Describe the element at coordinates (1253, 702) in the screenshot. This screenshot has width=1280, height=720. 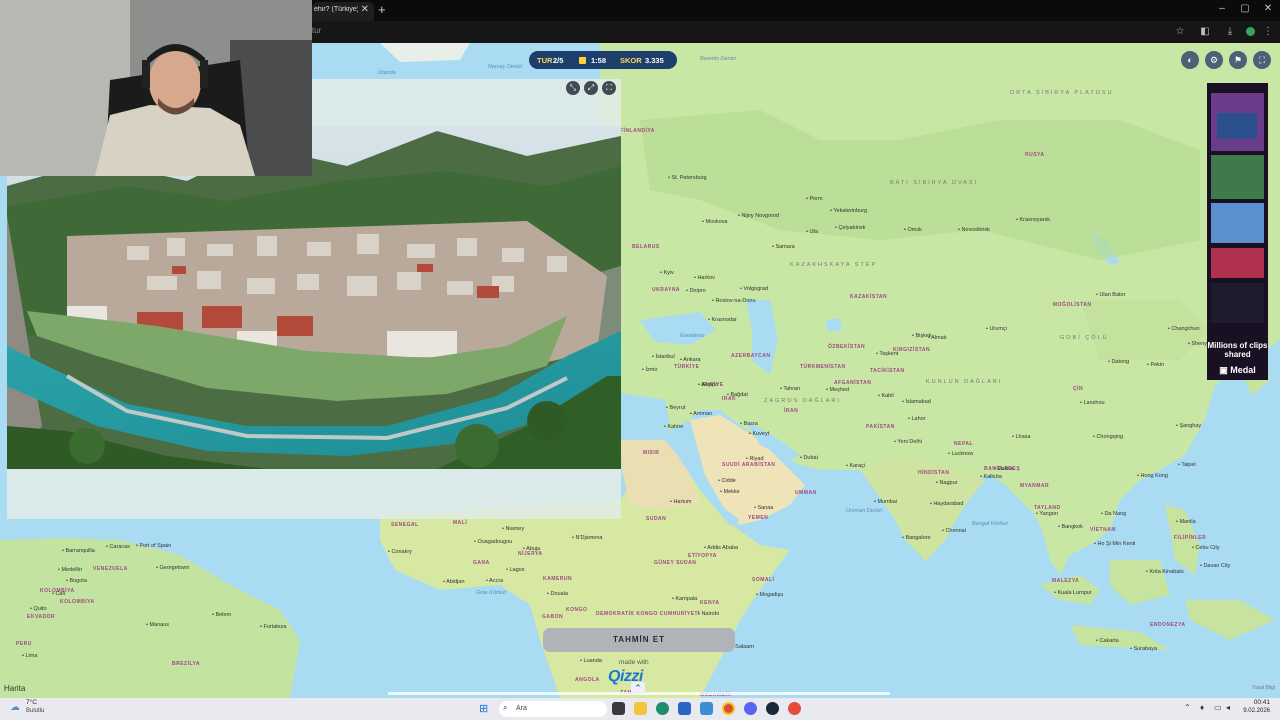
I see `clock-time: 00:41` at that location.